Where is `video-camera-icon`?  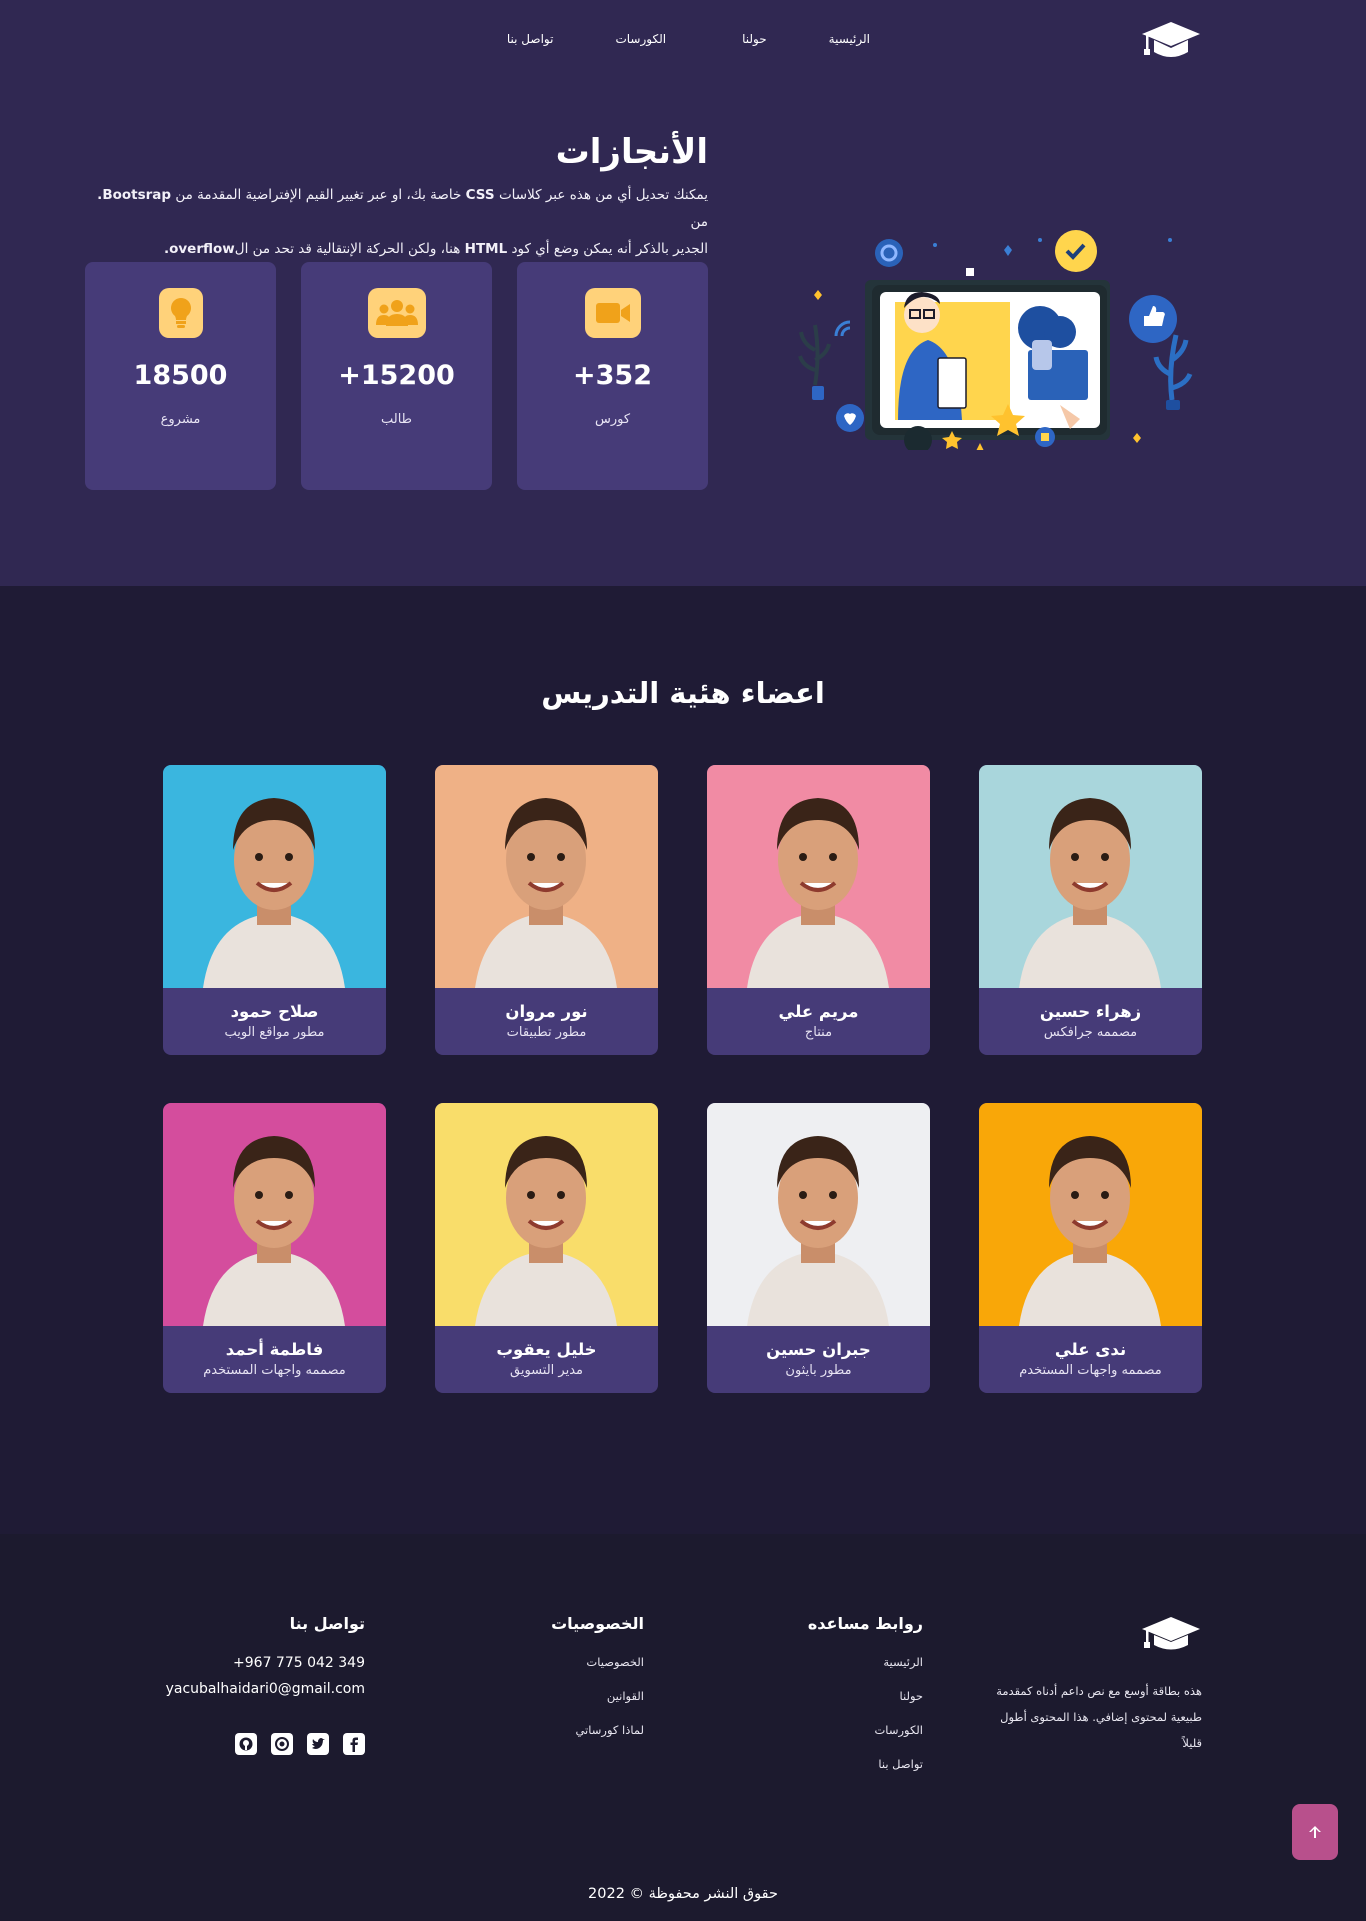
video-camera-icon is located at coordinates (612, 313).